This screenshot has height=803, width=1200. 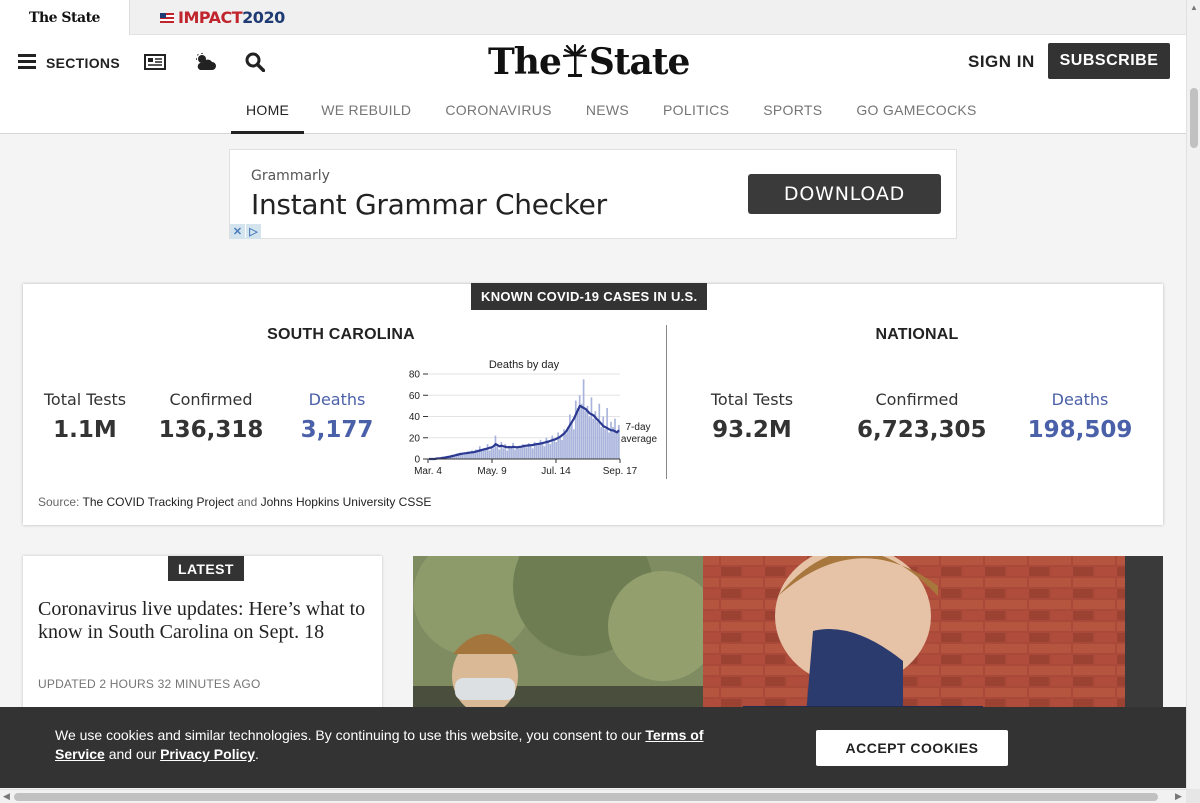 I want to click on scroll-up-arrow-icon: ▲, so click(x=1194, y=7).